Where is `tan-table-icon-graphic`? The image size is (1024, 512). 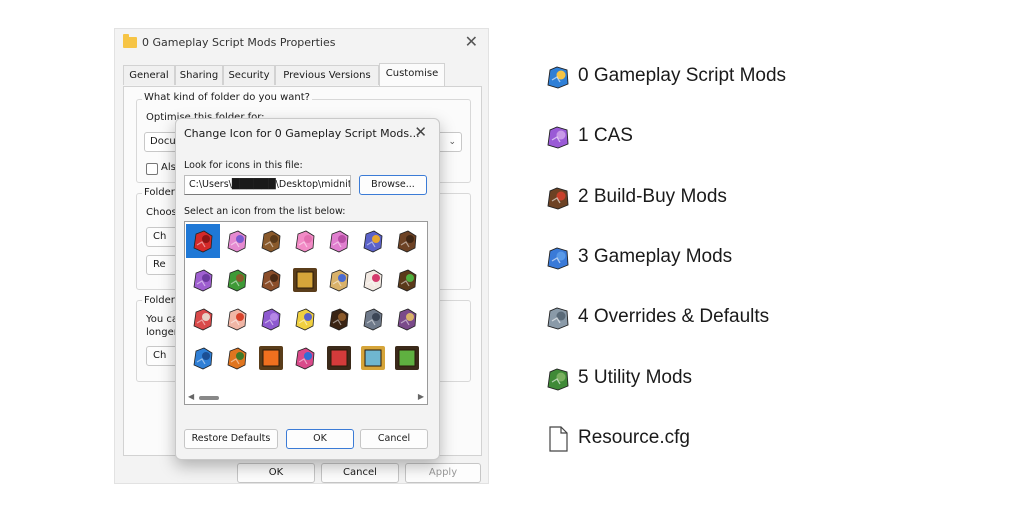 tan-table-icon-graphic is located at coordinates (339, 280).